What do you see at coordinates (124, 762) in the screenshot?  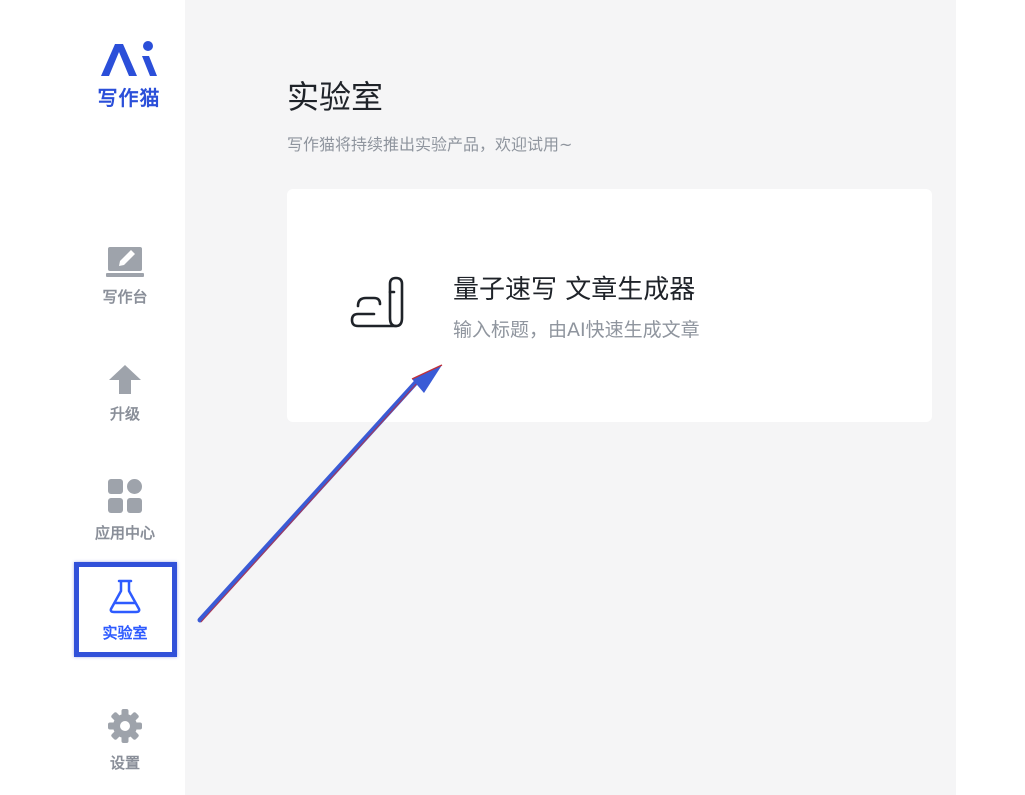 I see `sidebar-item-label: 设置` at bounding box center [124, 762].